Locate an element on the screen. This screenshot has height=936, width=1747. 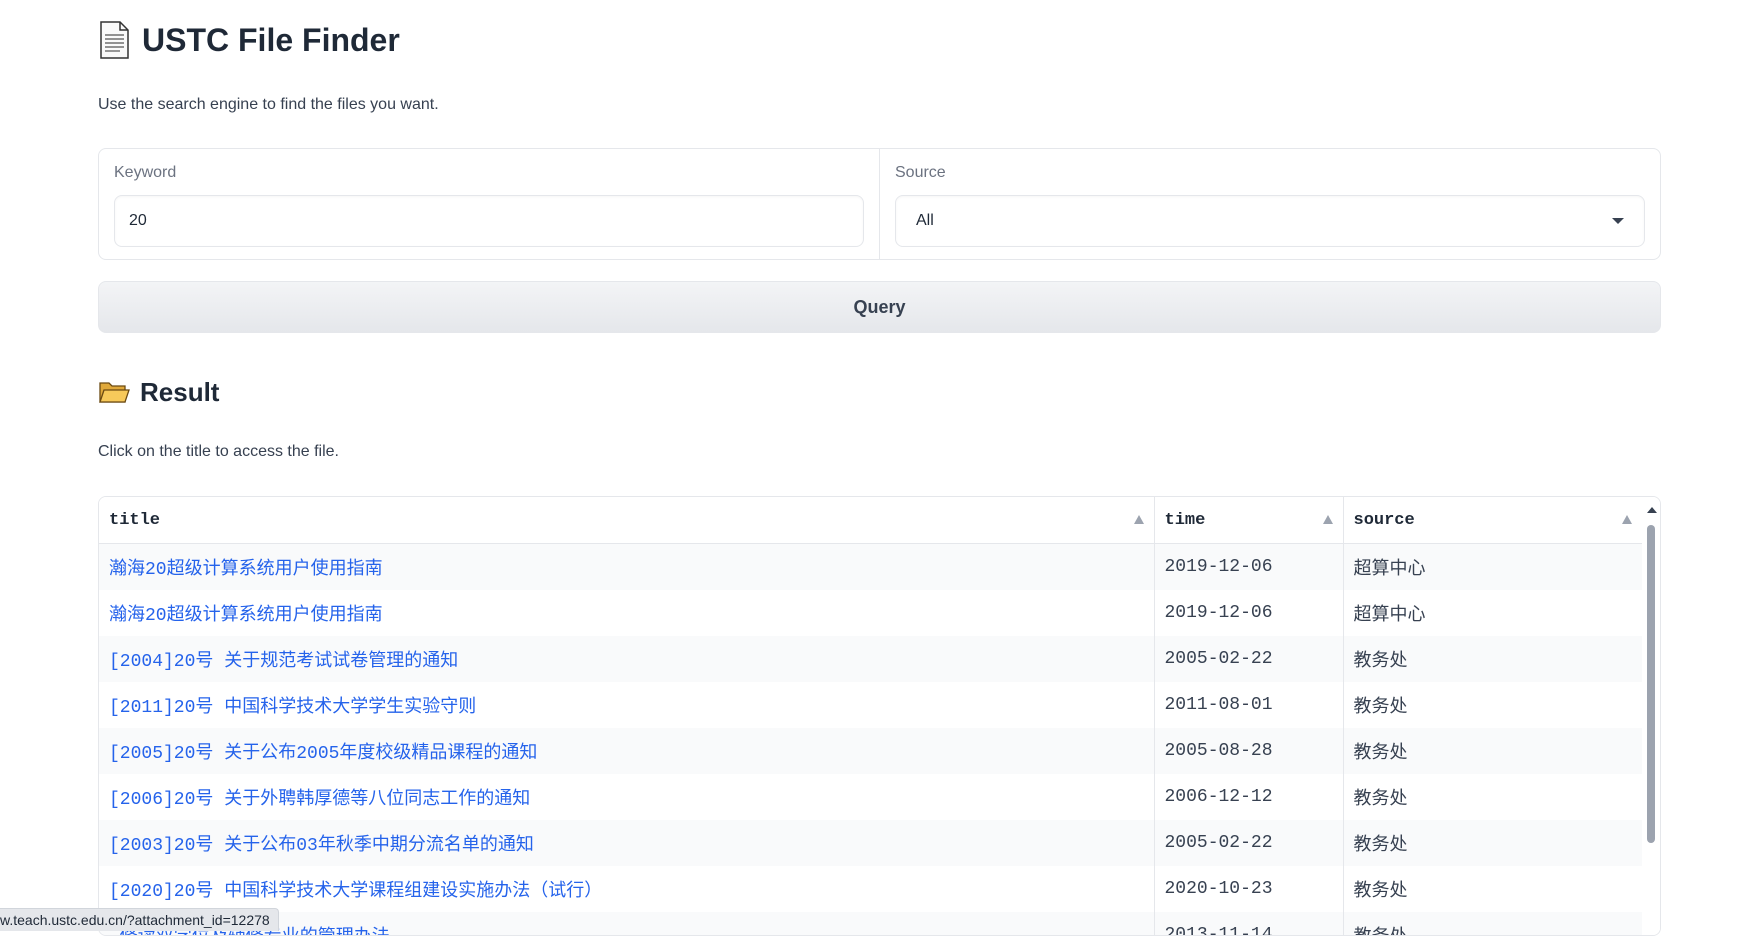
file-title-link: [2011]20号 中国科学技术大学学生实验守则 is located at coordinates (292, 708).